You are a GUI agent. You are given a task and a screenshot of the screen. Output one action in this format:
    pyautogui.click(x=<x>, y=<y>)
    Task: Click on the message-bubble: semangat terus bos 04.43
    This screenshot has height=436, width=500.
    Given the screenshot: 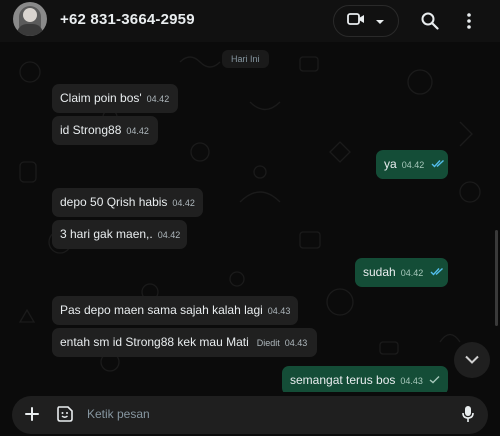 What is the action you would take?
    pyautogui.click(x=365, y=379)
    